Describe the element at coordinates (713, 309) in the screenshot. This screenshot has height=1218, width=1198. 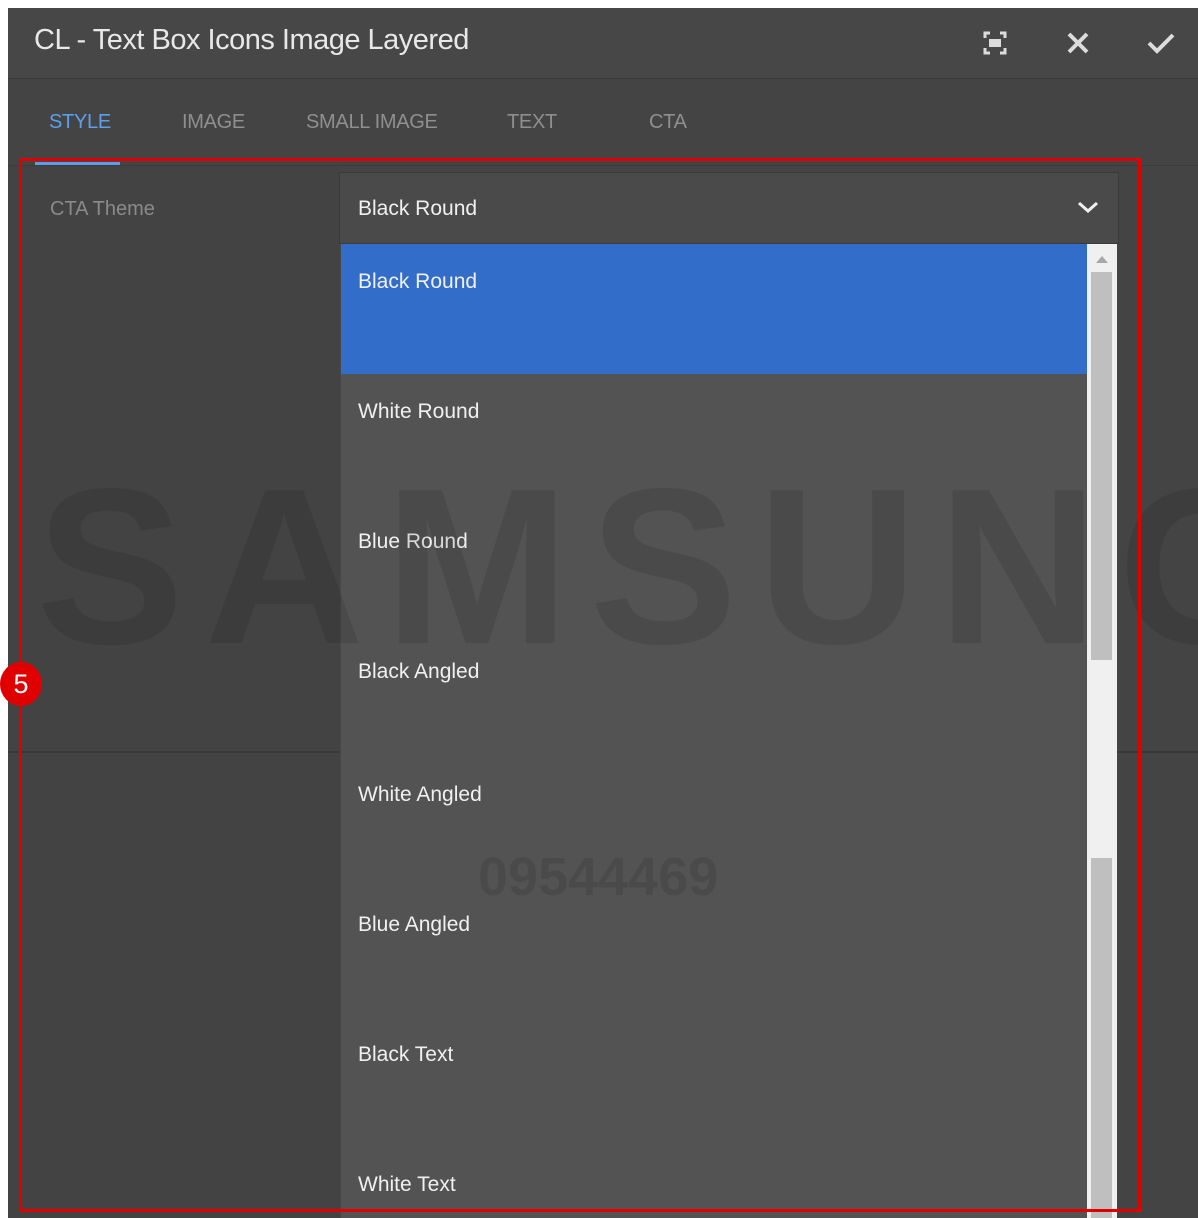
I see `dropdown-option: Black Round` at that location.